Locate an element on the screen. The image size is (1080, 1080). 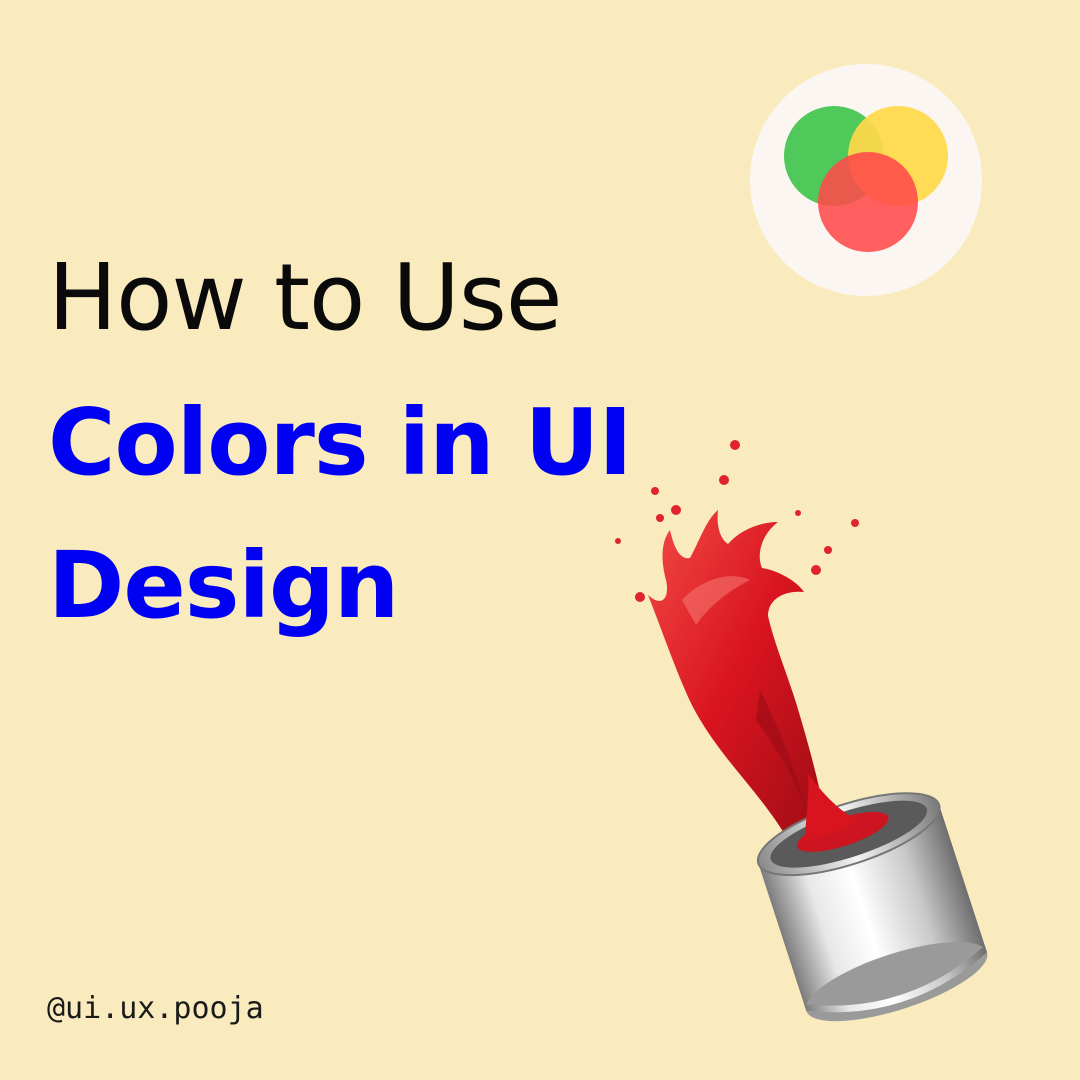
headline-line-2: Colors in UI is located at coordinates (340, 442).